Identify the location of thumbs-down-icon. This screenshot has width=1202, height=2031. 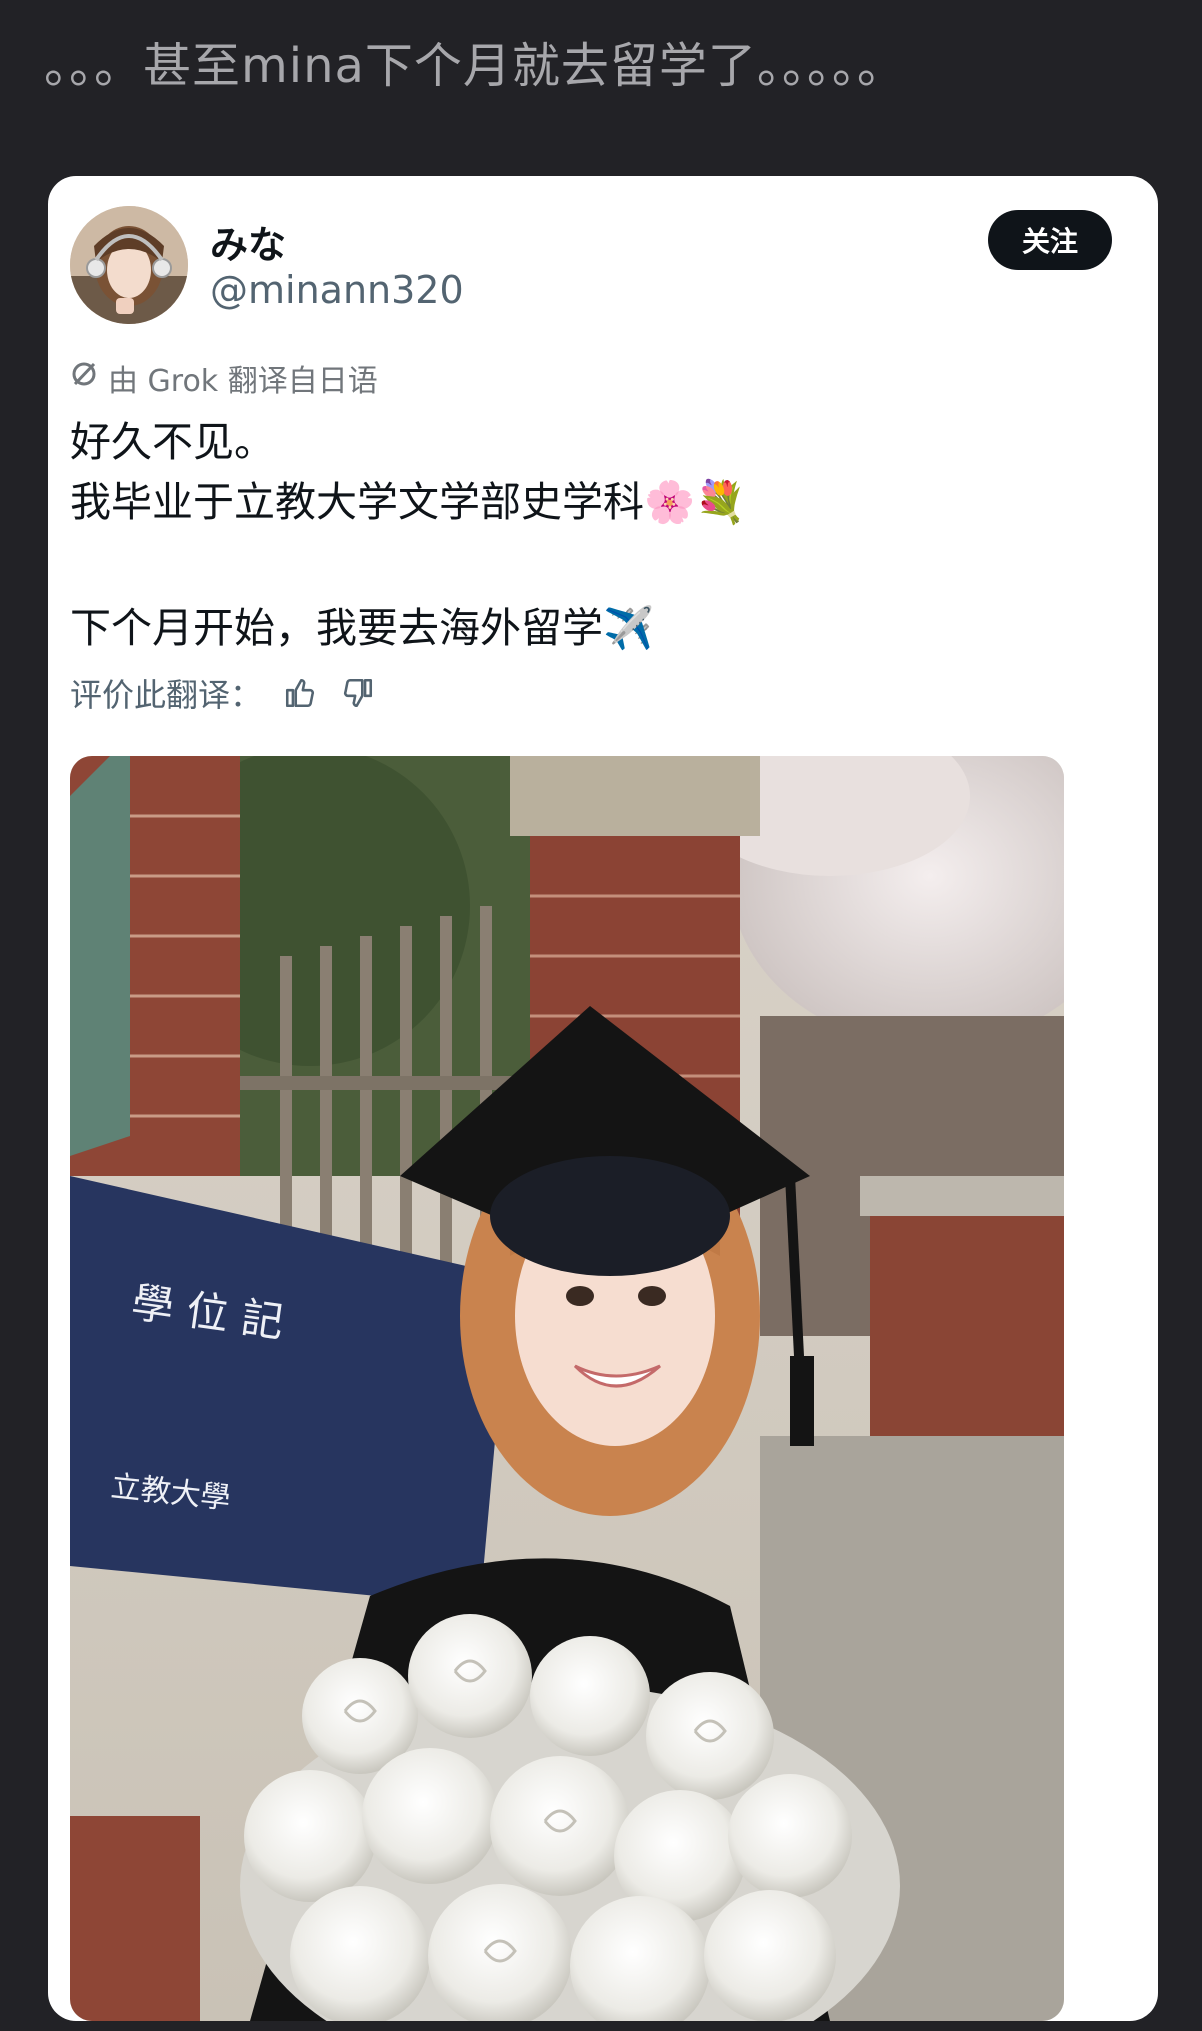
(358, 693).